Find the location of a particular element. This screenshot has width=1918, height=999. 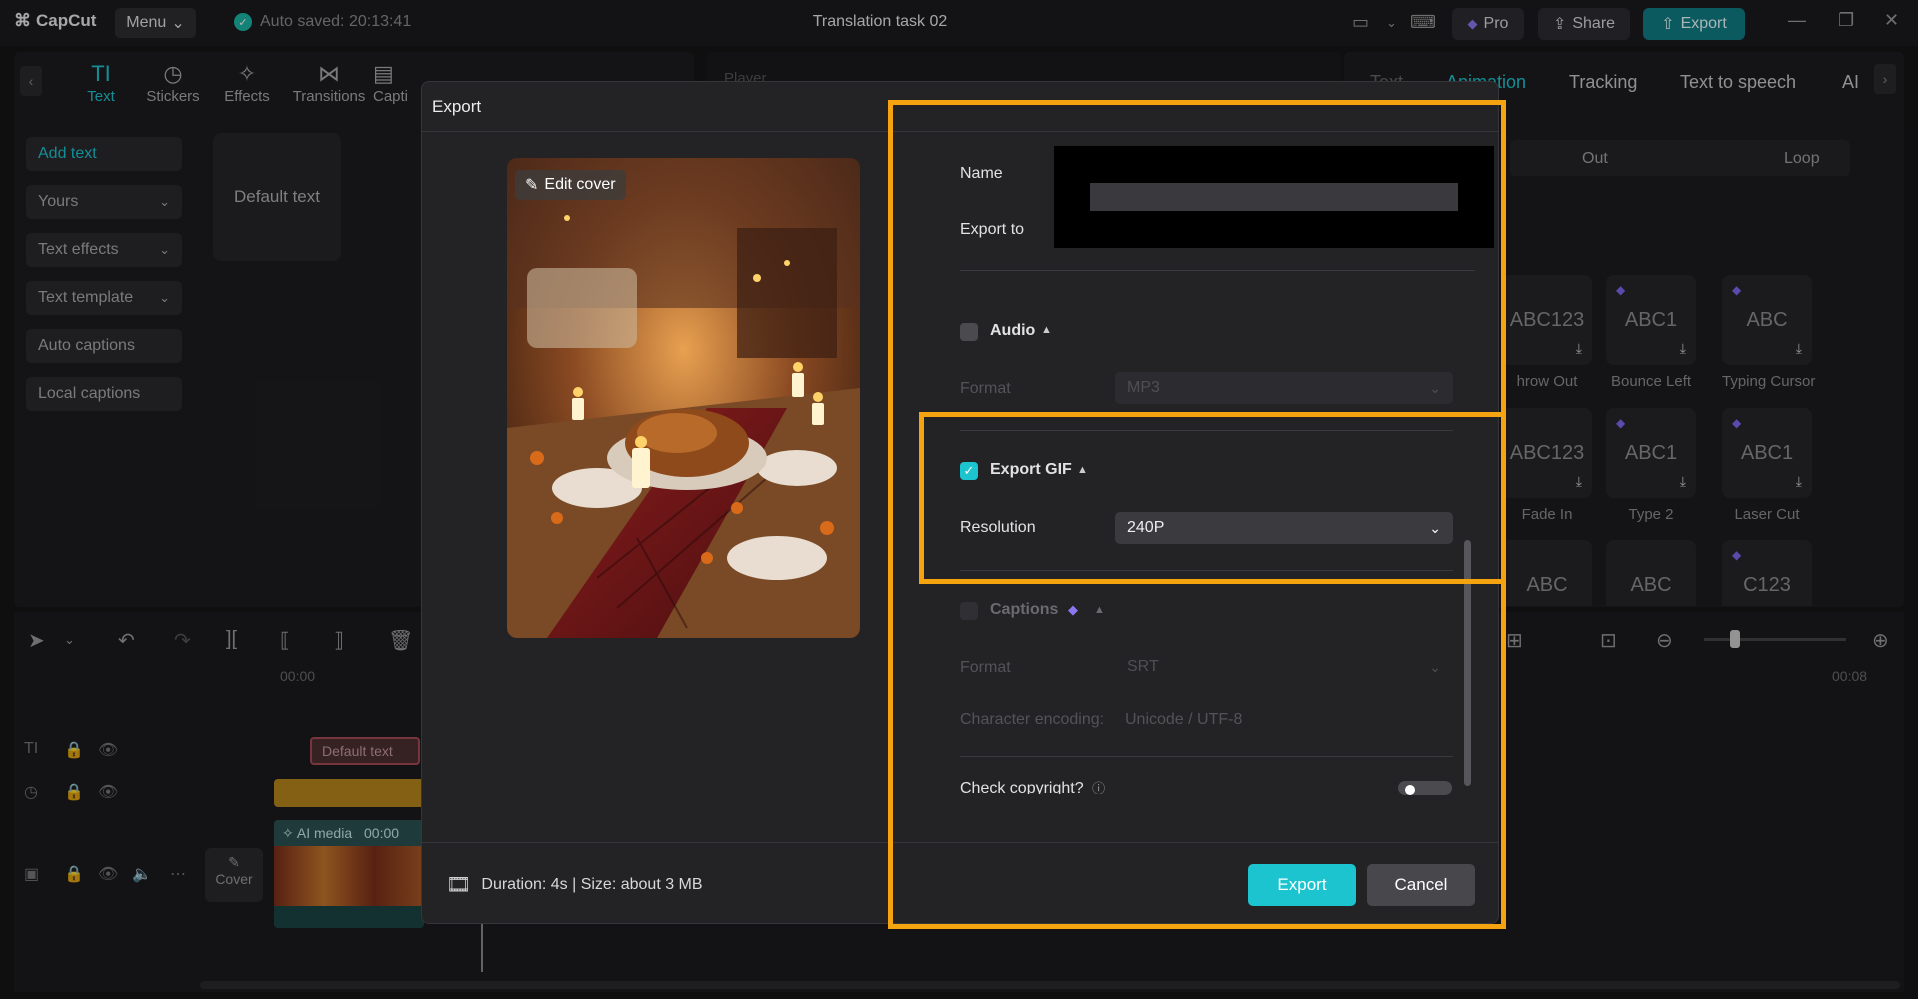

edit-cover-button: ✎ Edit cover is located at coordinates (570, 185).